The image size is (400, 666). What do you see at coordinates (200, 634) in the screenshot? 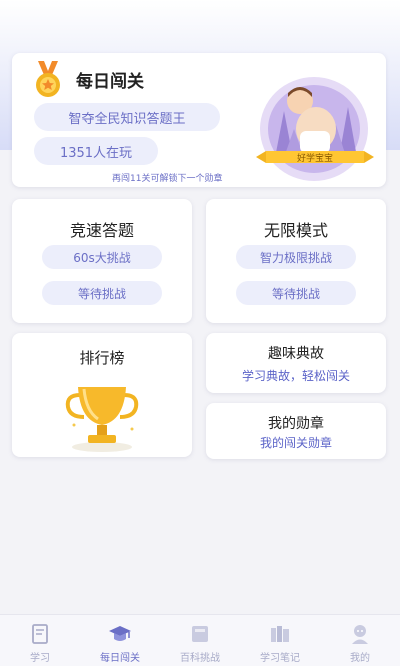
I see `encyclopedia-icon` at bounding box center [200, 634].